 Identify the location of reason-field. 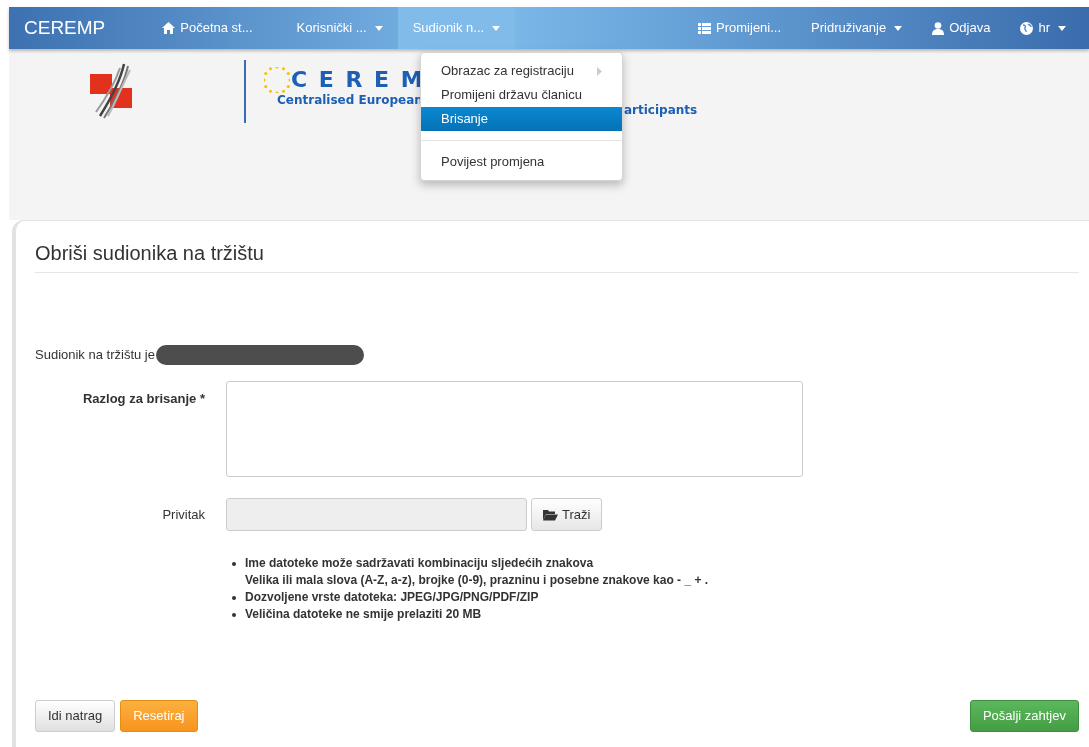
(514, 429).